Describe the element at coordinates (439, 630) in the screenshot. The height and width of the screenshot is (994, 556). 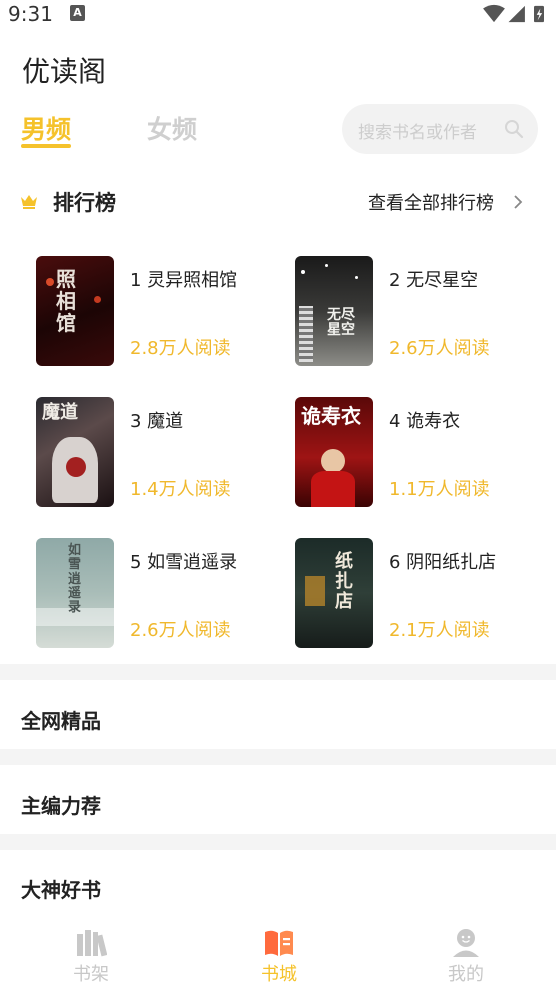
I see `book-reads: 2.1万人阅读` at that location.